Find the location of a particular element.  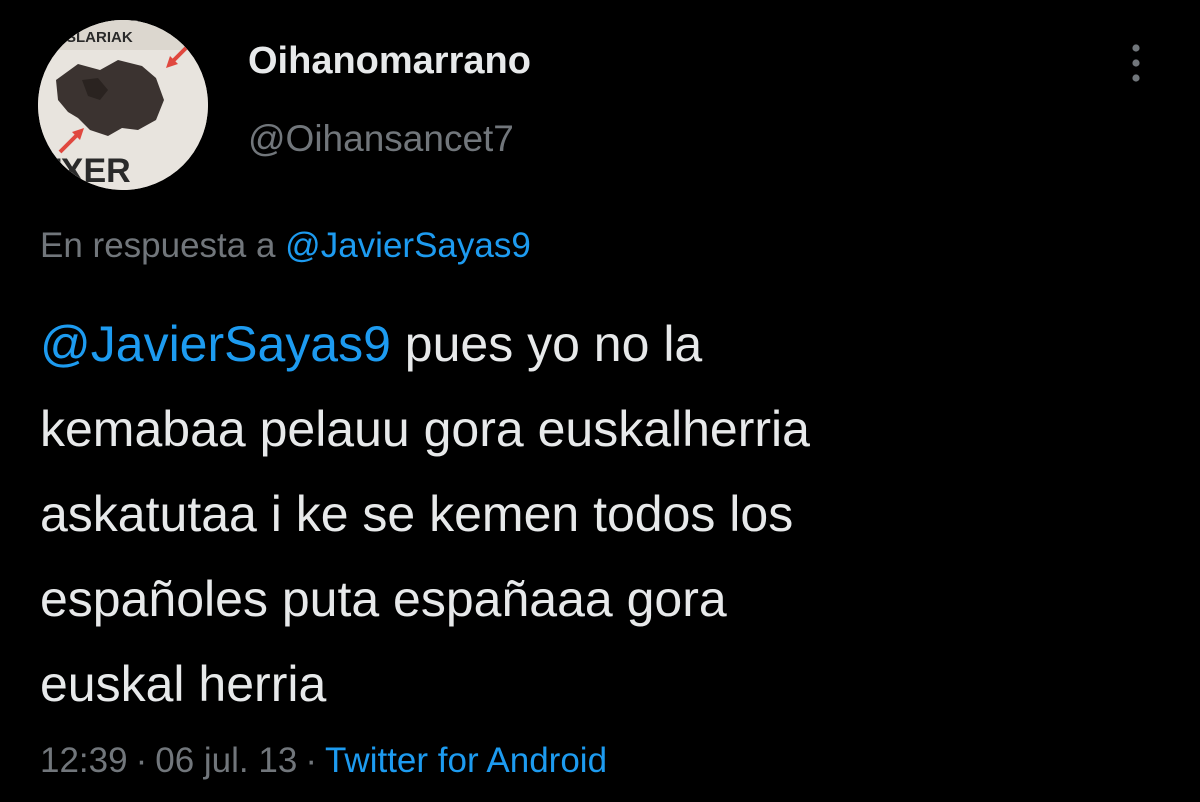

reply-context-mention-link: @JavierSayas9 is located at coordinates (408, 245).